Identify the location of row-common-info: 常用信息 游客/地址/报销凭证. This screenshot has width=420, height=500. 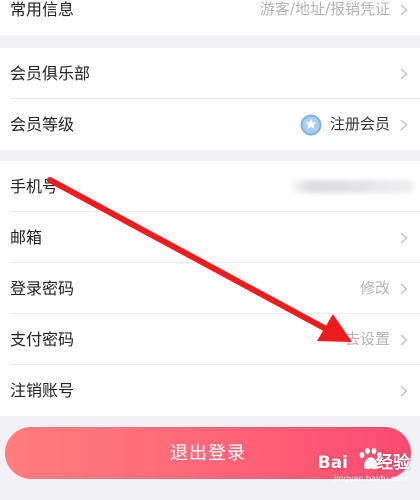
(210, 17).